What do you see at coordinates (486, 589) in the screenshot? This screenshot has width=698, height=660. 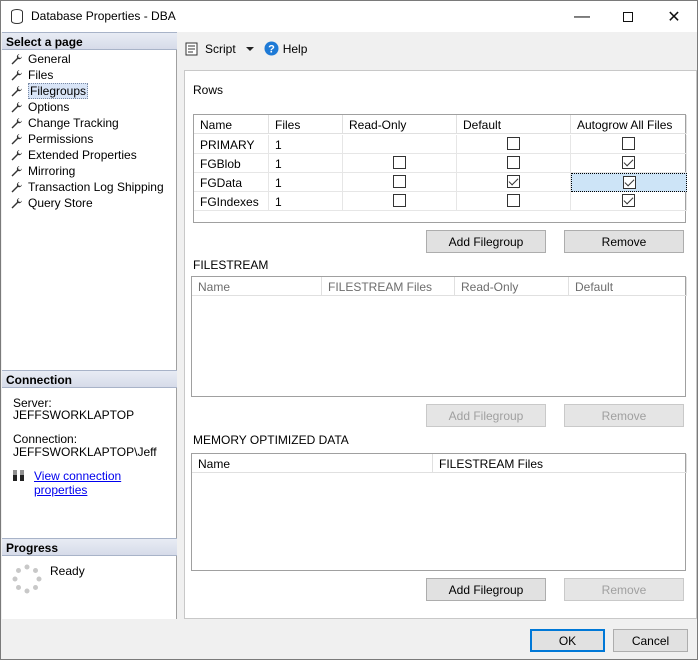 I see `memory-add-filegroup-button: Add Filegroup` at bounding box center [486, 589].